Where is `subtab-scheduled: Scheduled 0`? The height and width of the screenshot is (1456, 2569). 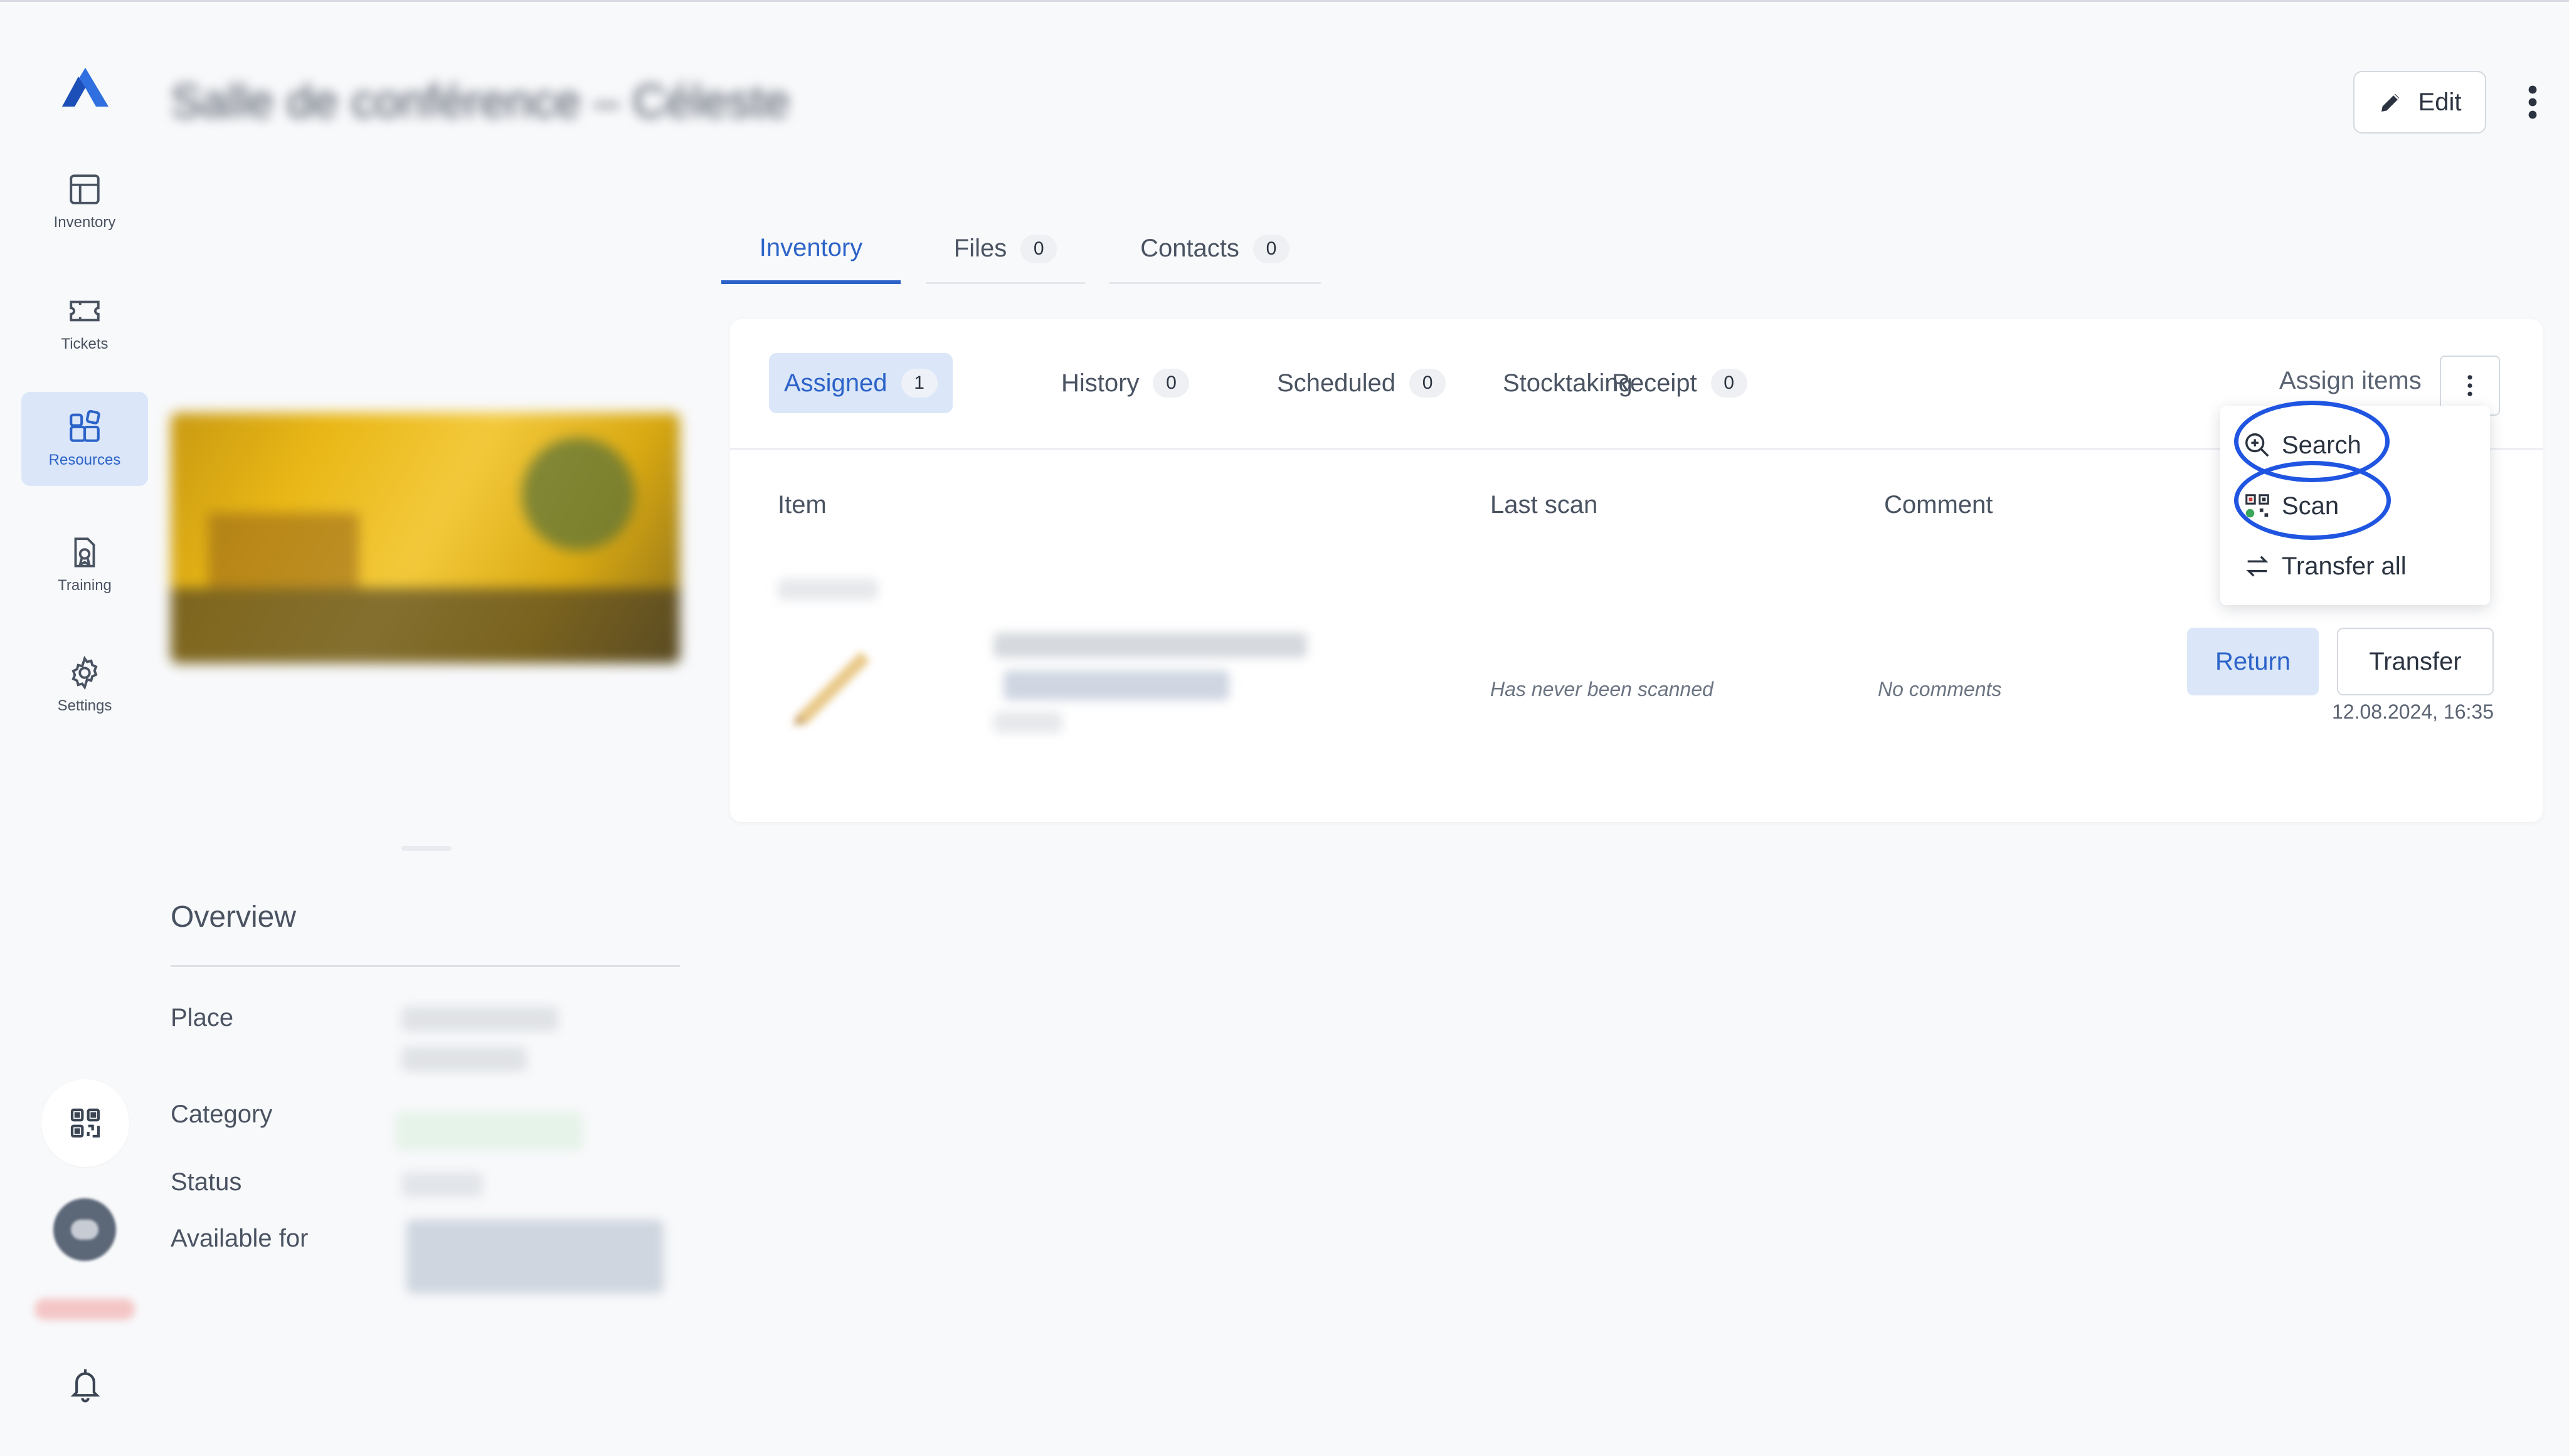 subtab-scheduled: Scheduled 0 is located at coordinates (1361, 383).